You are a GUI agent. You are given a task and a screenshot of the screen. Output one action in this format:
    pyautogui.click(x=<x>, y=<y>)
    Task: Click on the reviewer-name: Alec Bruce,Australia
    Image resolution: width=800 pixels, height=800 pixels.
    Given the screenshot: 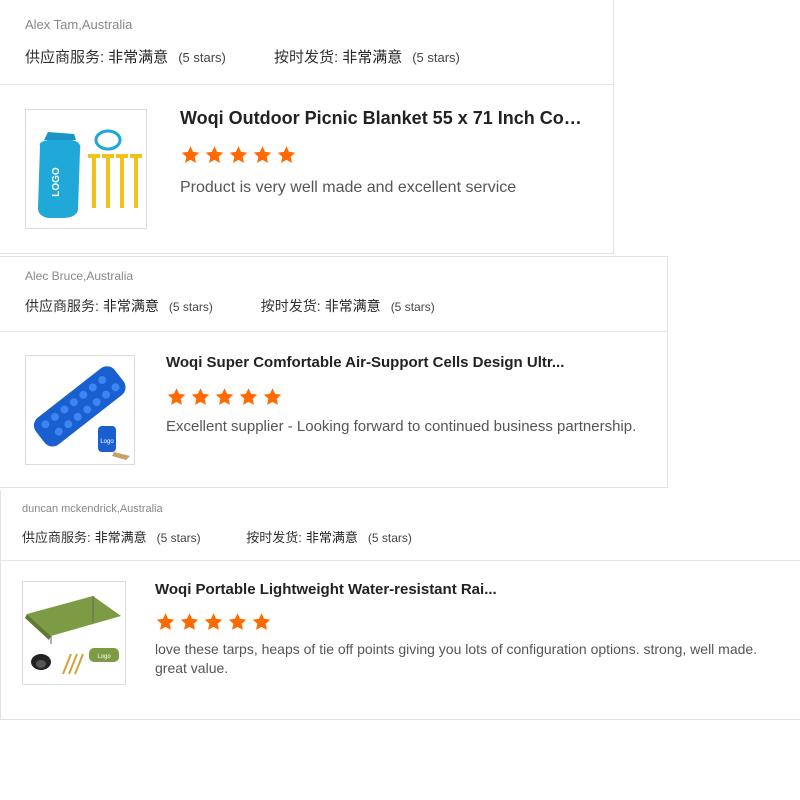 What is the action you would take?
    pyautogui.click(x=79, y=276)
    